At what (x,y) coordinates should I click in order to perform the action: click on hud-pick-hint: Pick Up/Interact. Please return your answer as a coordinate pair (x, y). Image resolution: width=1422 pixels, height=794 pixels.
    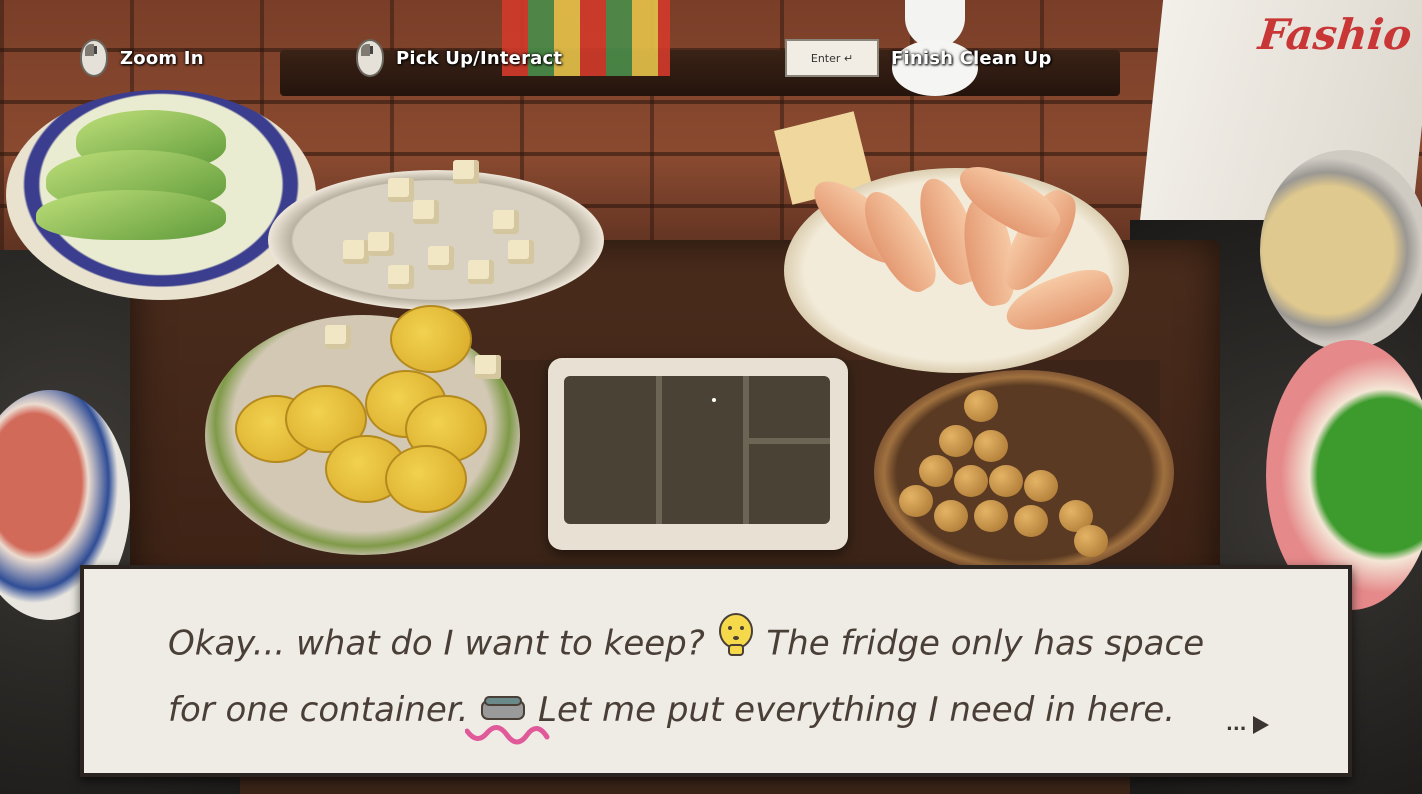
    Looking at the image, I should click on (459, 58).